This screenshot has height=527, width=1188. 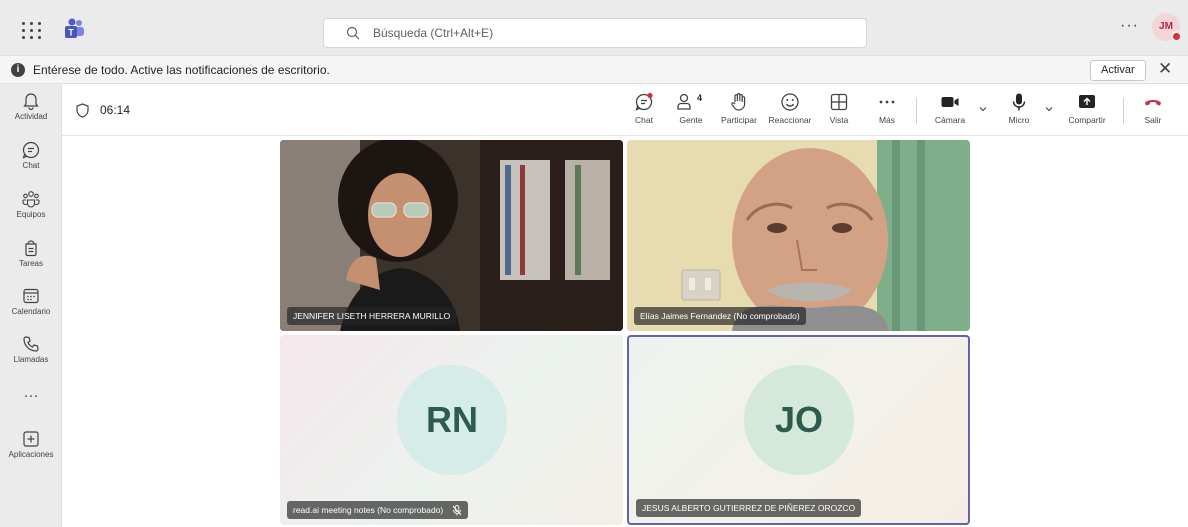 I want to click on rail-item-teams: Equipos, so click(x=31, y=204).